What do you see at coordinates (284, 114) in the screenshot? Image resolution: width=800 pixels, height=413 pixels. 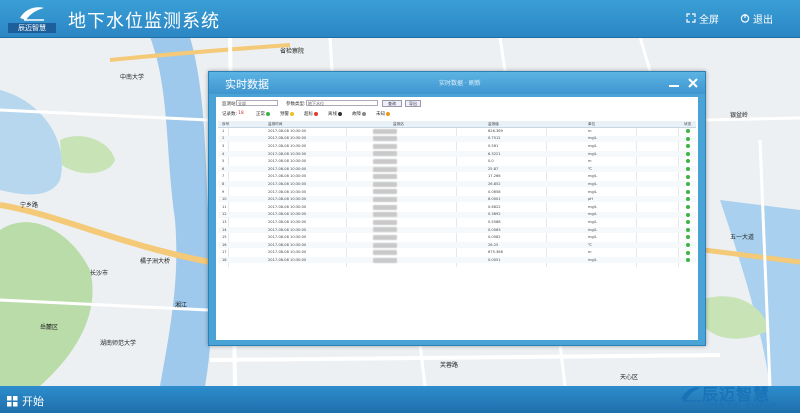 I see `legend-label: 预警` at bounding box center [284, 114].